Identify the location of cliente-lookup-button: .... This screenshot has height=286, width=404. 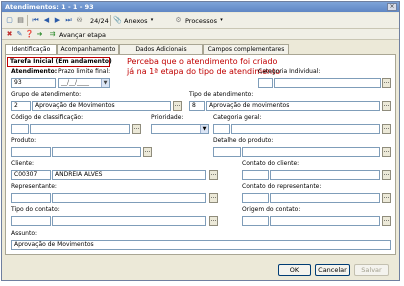
(213, 175).